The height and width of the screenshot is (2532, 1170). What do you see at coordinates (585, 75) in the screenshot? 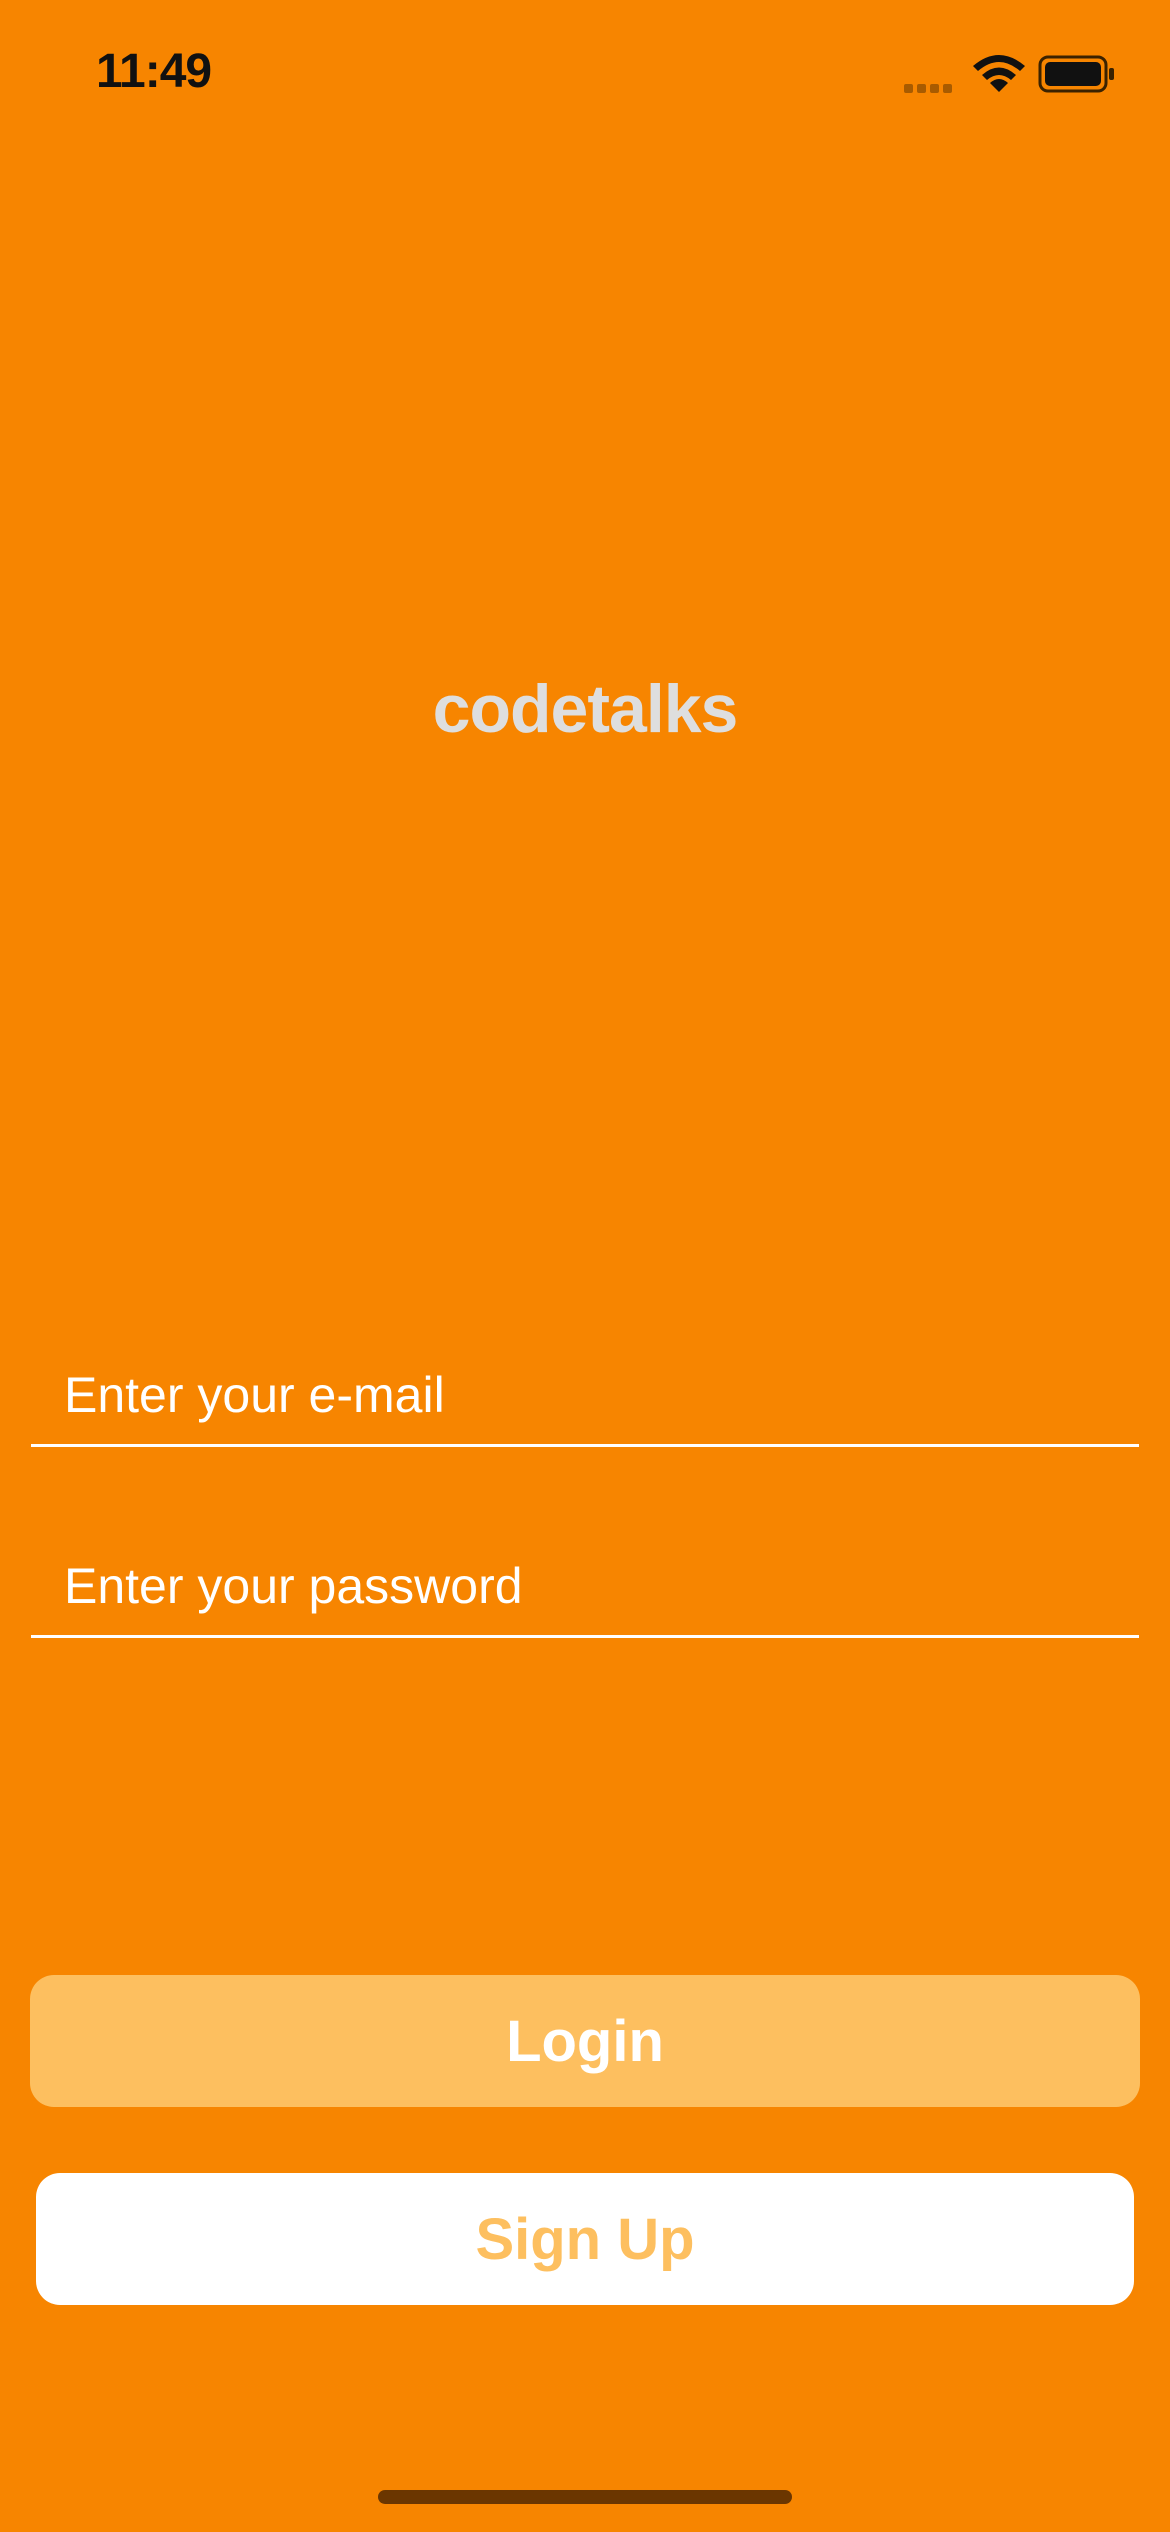
I see `status-bar: 11:49` at bounding box center [585, 75].